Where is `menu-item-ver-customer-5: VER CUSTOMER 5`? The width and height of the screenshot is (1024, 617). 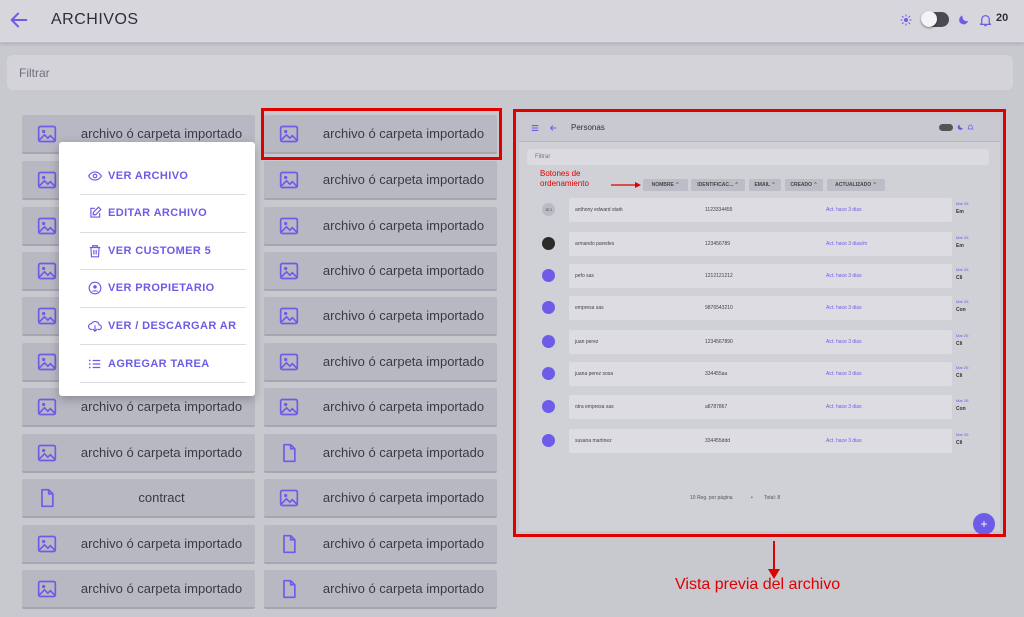 menu-item-ver-customer-5: VER CUSTOMER 5 is located at coordinates (163, 251).